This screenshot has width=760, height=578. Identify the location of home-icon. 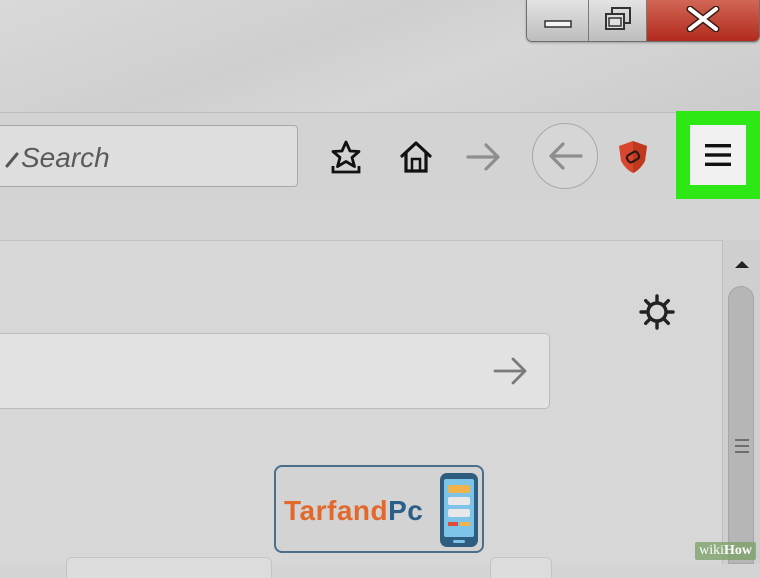
(416, 157).